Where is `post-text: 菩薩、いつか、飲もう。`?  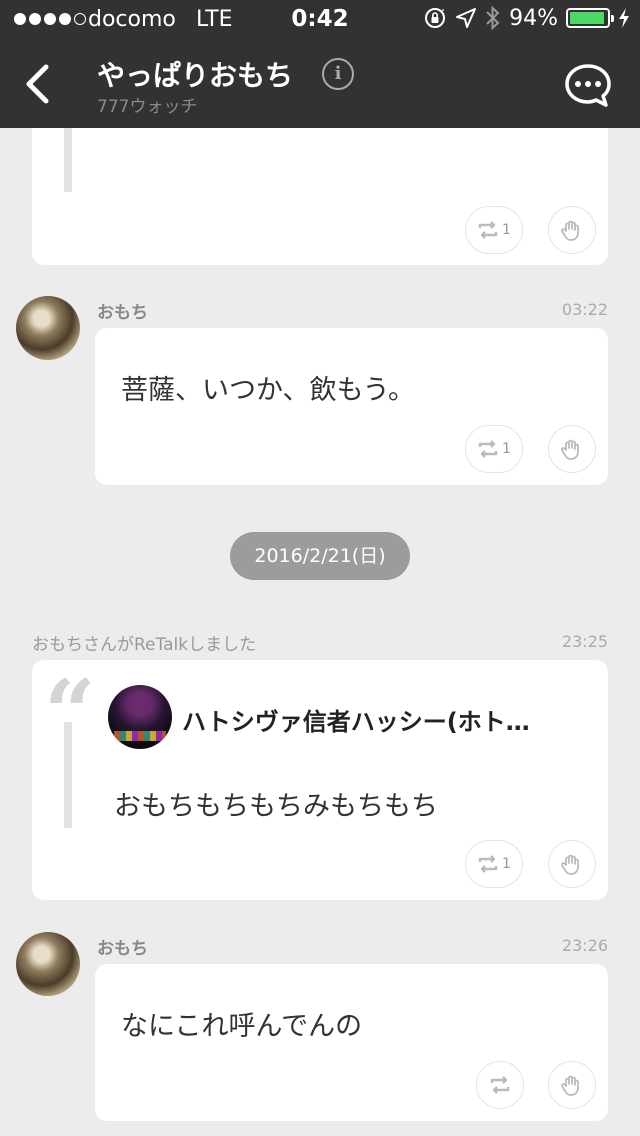 post-text: 菩薩、いつか、飲もう。 is located at coordinates (268, 390).